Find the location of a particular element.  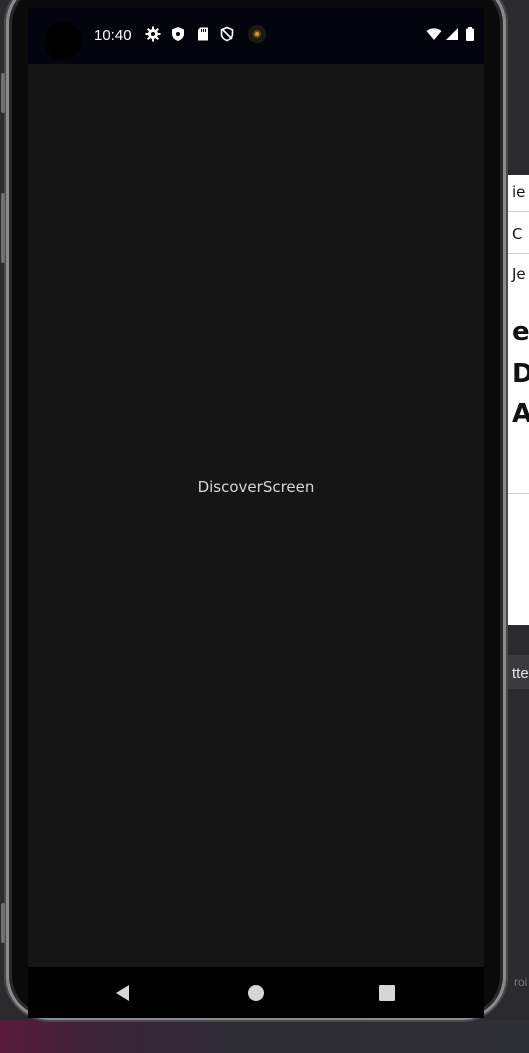

background-app-panel: tte roi is located at coordinates (518, 822).